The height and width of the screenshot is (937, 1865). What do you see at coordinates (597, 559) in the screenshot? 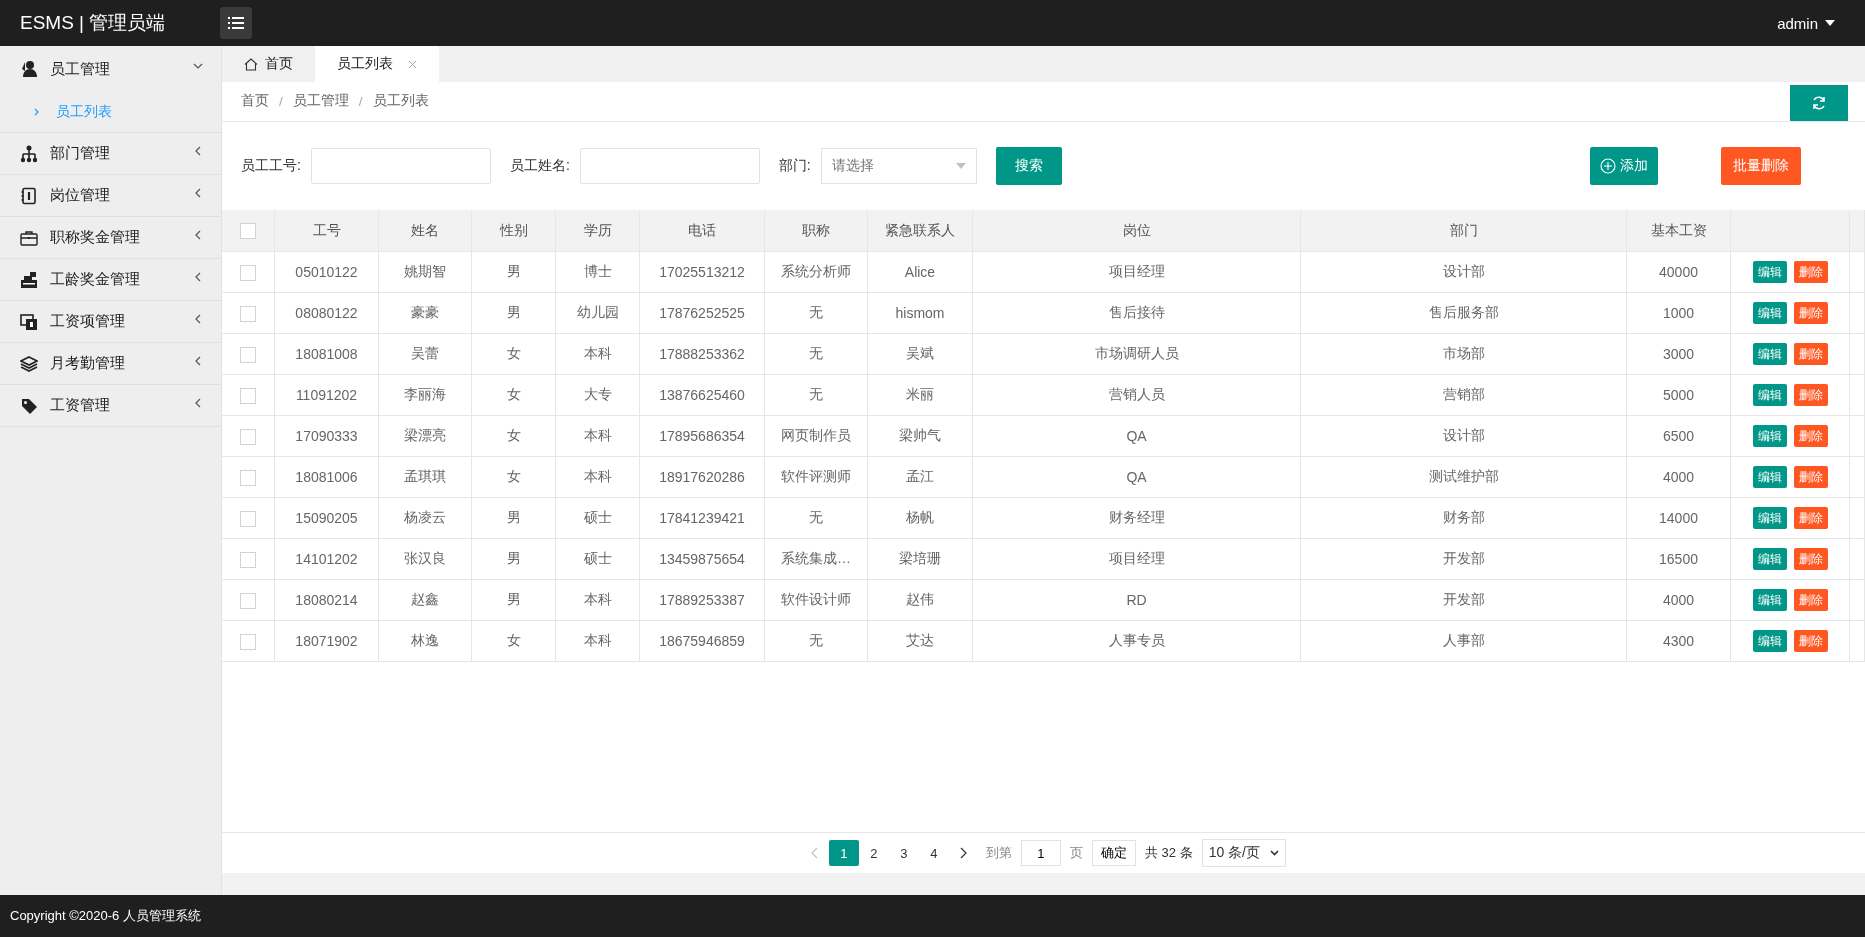
I see `table-cell: 硕士` at bounding box center [597, 559].